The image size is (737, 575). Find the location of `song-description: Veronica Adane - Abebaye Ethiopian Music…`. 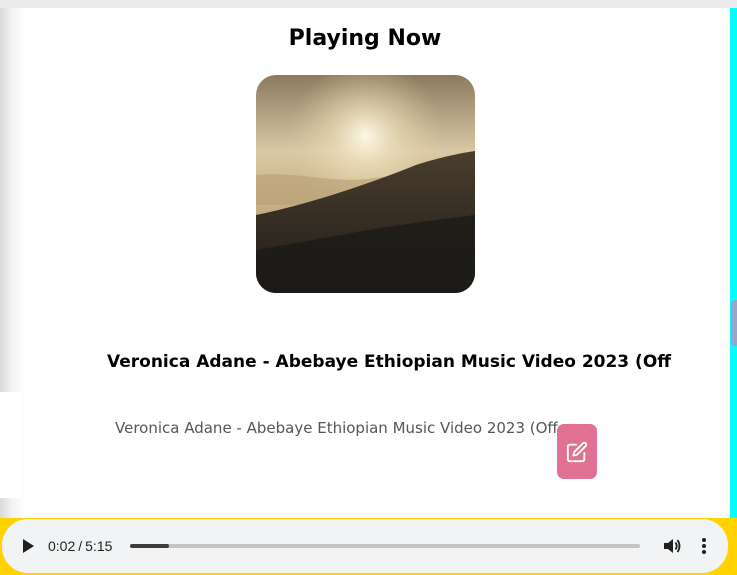

song-description: Veronica Adane - Abebaye Ethiopian Music… is located at coordinates (336, 428).